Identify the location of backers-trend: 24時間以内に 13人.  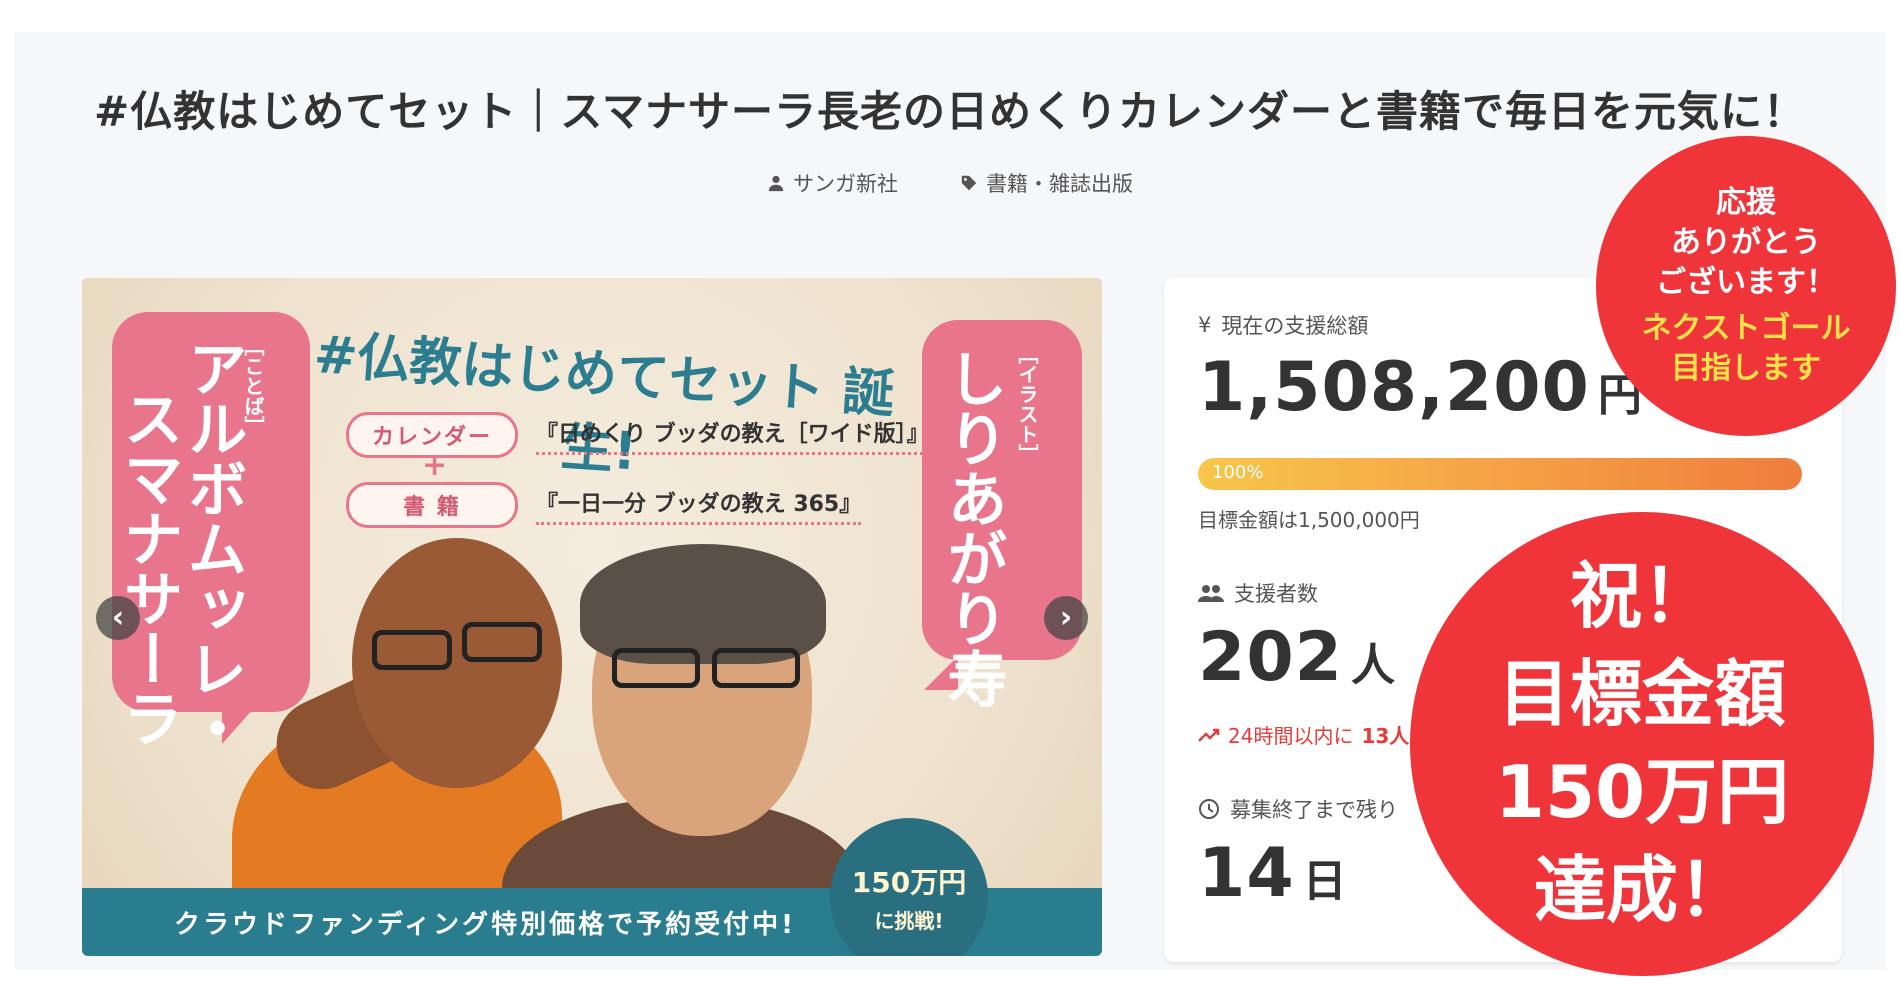
(1303, 734).